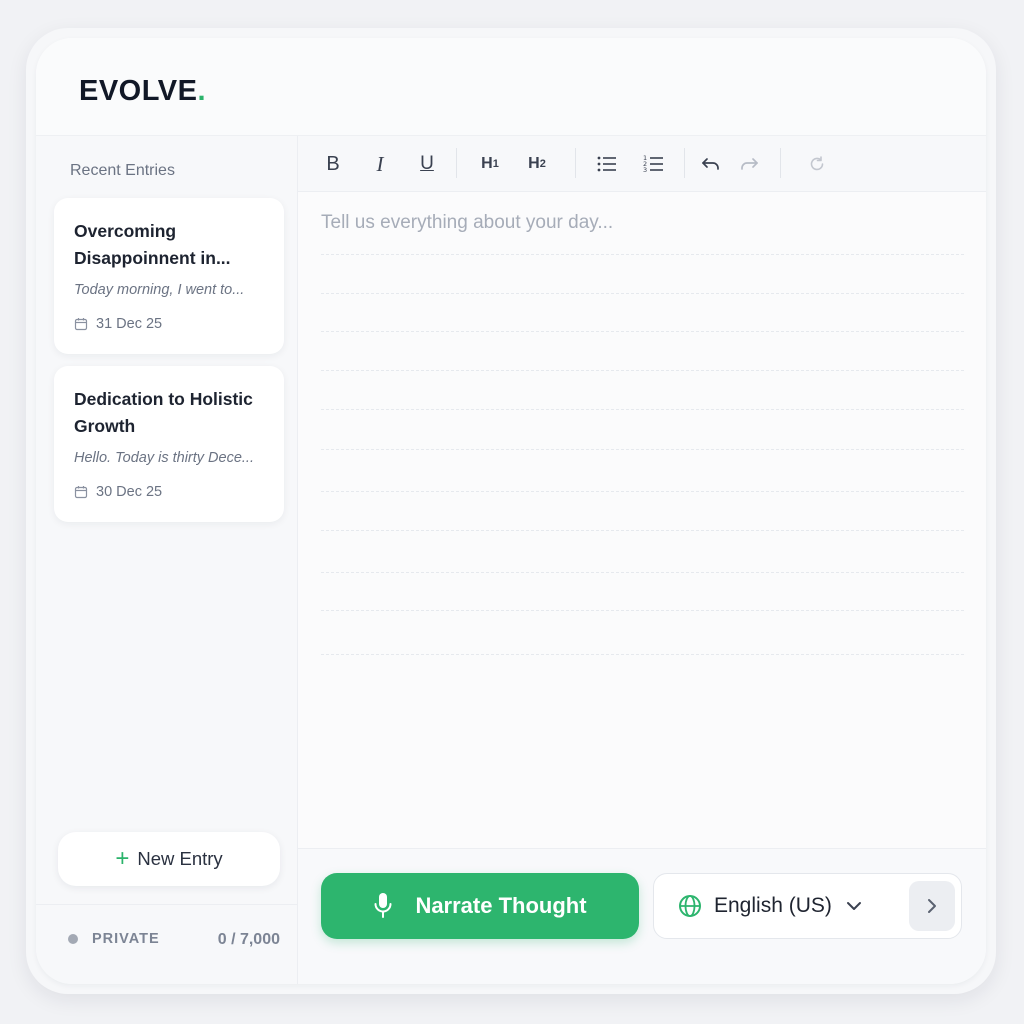 This screenshot has height=1024, width=1024. I want to click on narrate-thought-button: Narrate Thought, so click(480, 906).